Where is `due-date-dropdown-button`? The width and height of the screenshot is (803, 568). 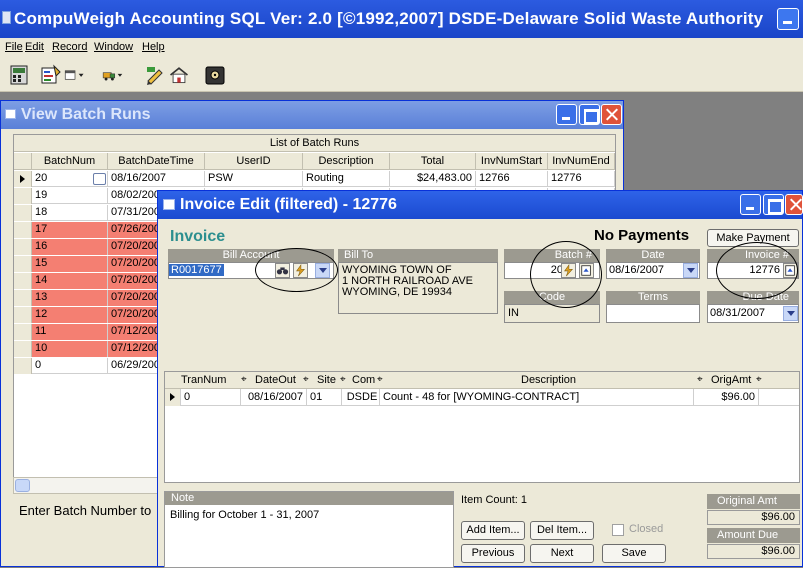 due-date-dropdown-button is located at coordinates (790, 313).